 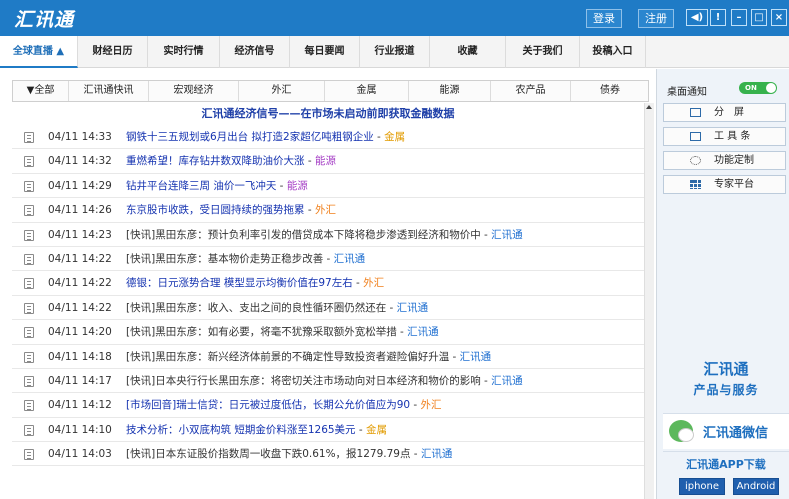 I want to click on cat-flash: 汇讯通快讯, so click(x=109, y=91).